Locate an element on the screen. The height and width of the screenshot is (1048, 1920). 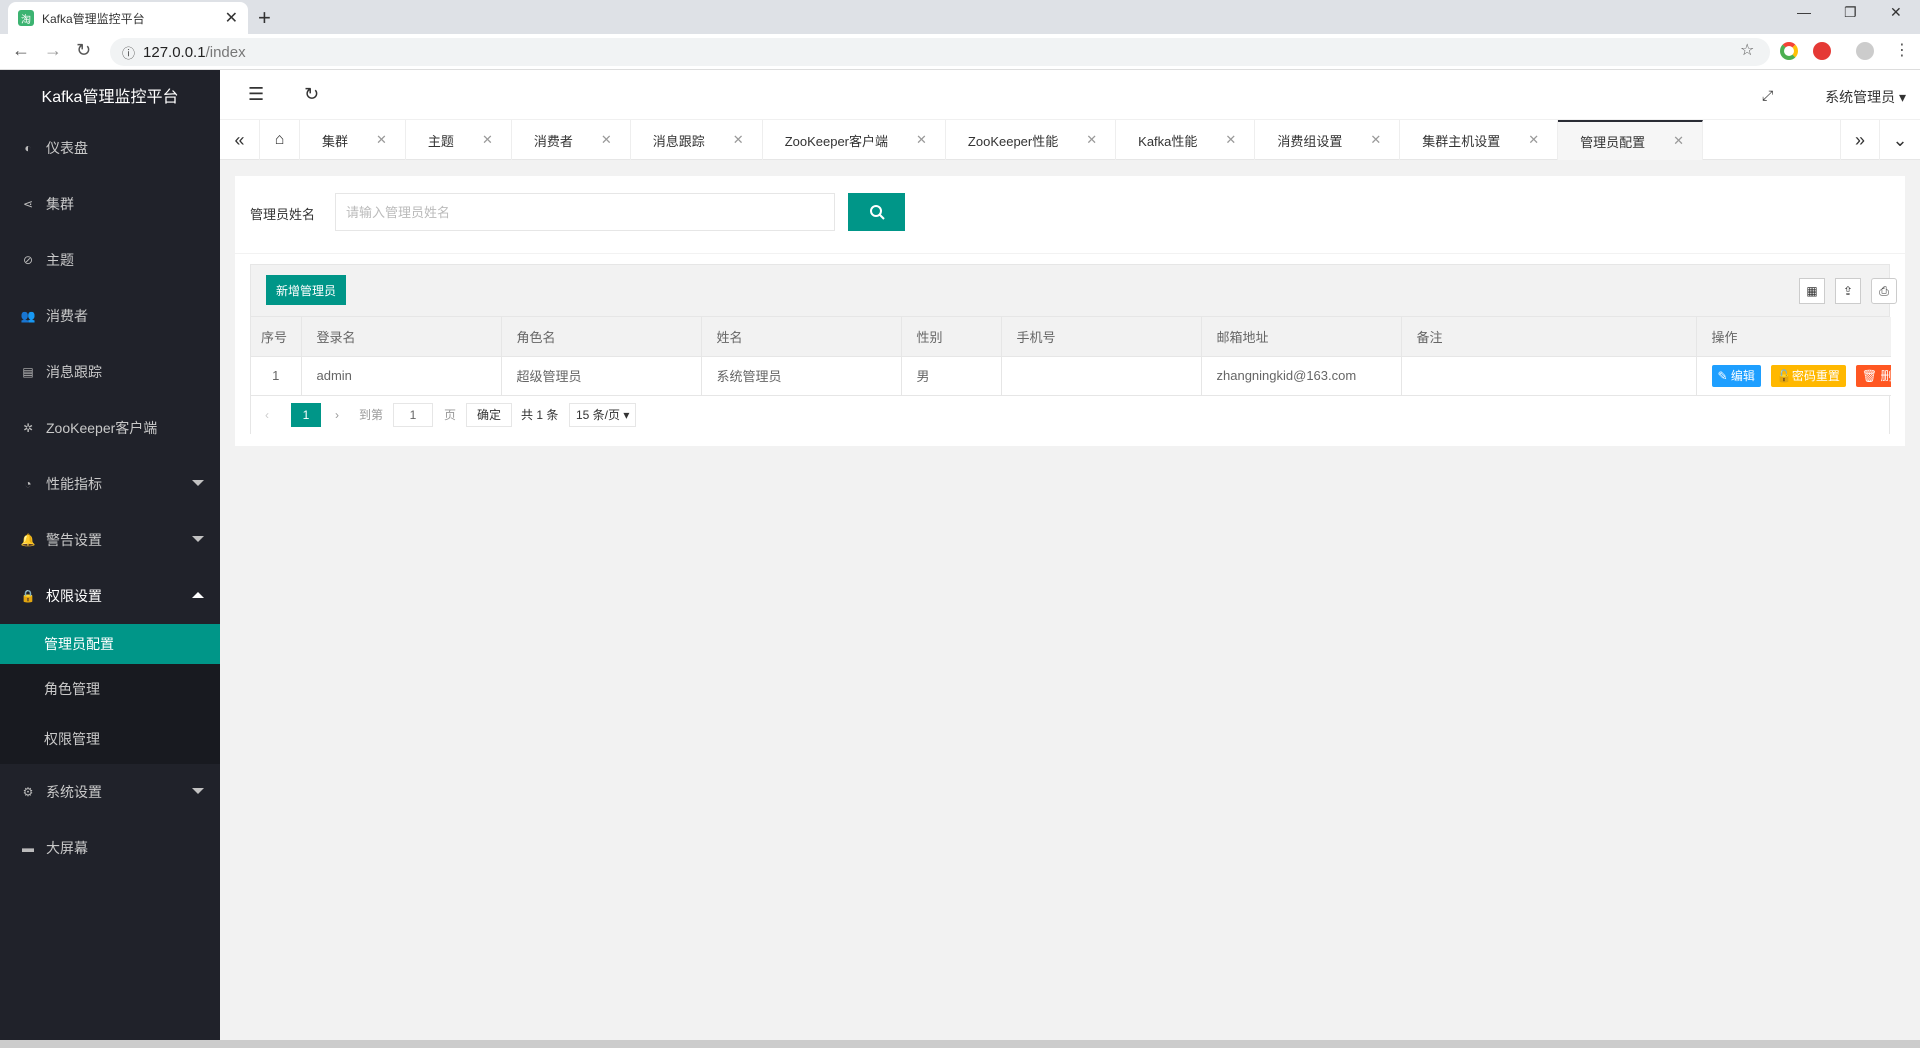
sidebar-item-cluster: ⋖ 集群 is located at coordinates (110, 204).